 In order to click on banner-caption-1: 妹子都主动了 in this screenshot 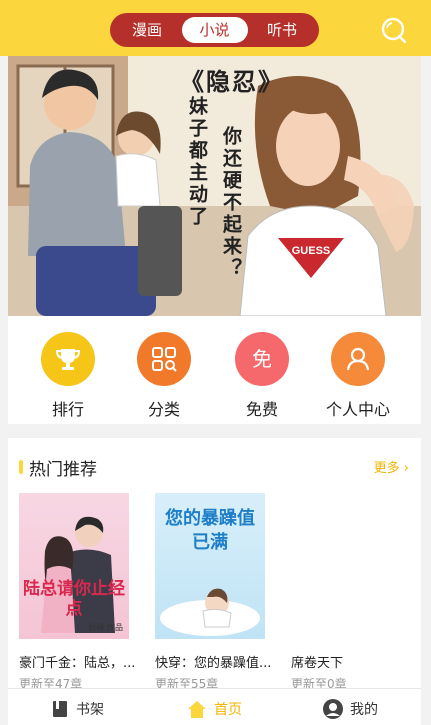, I will do `click(197, 162)`.